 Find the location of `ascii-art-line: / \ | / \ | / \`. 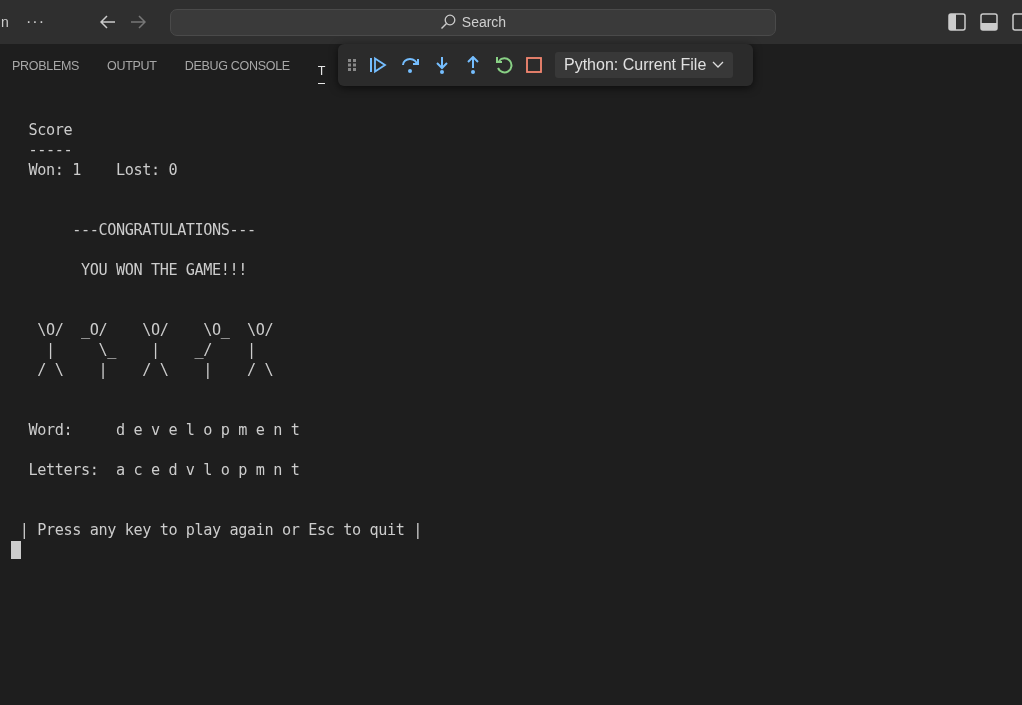

ascii-art-line: / \ | / \ | / \ is located at coordinates (155, 370).